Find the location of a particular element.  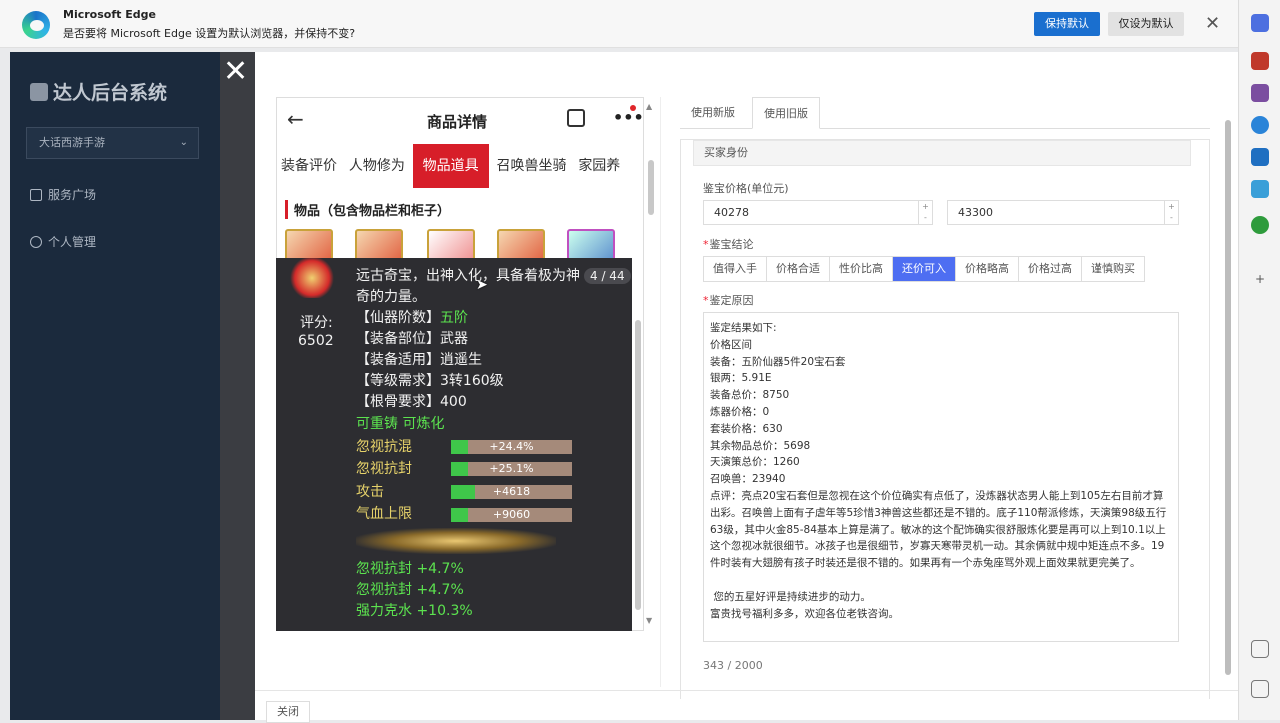

bar-label: 忽视抗封 is located at coordinates (384, 469).